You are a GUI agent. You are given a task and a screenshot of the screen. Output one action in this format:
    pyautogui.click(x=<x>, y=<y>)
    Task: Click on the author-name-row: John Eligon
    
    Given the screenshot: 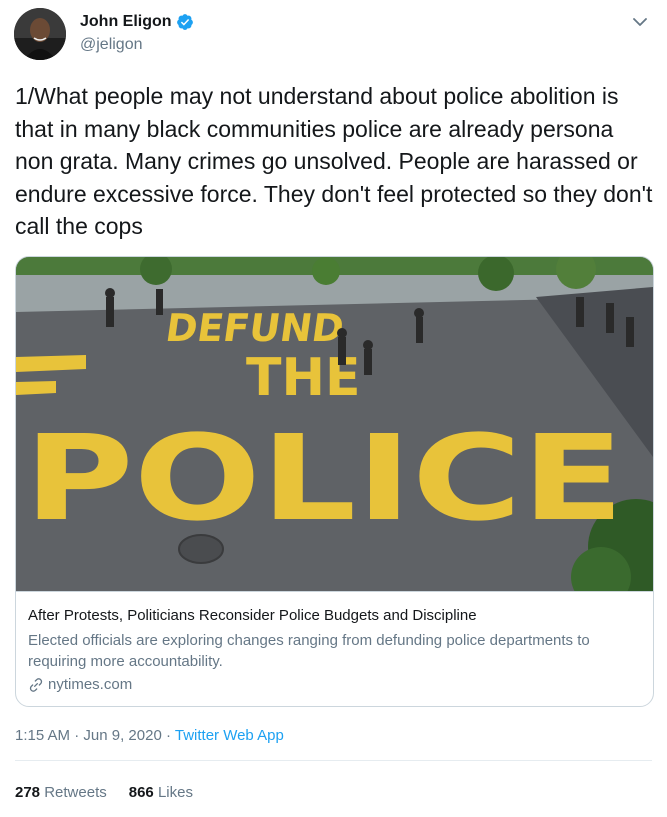 What is the action you would take?
    pyautogui.click(x=137, y=22)
    